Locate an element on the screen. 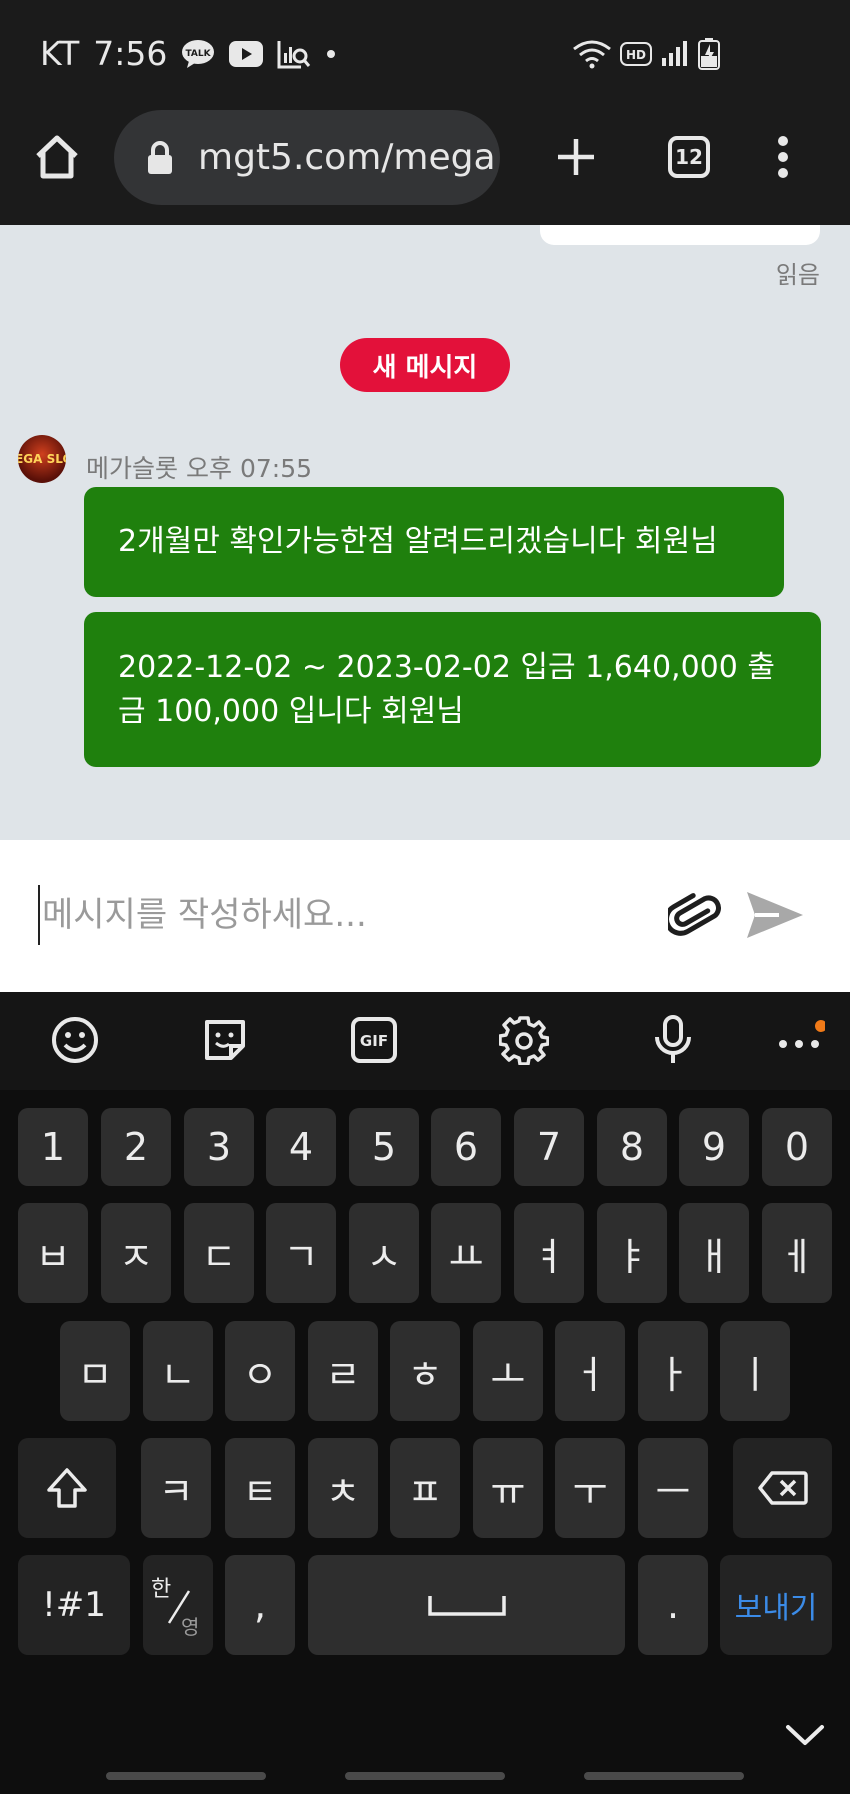  key-1: 1 is located at coordinates (53, 1147).